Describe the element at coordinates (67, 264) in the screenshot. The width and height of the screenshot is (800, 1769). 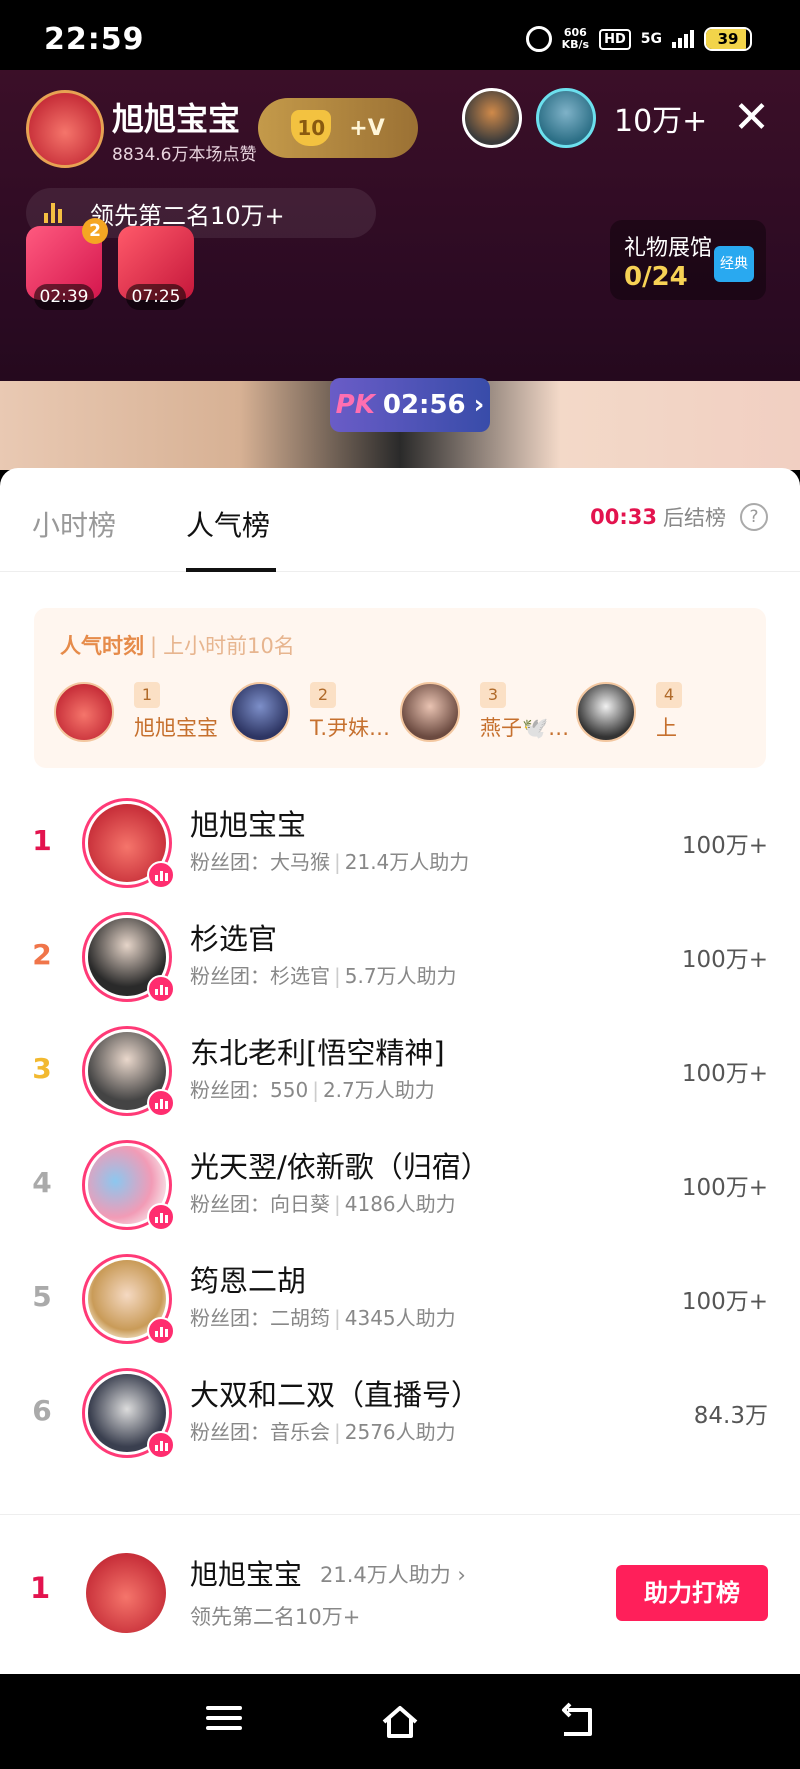
I see `gift-box: 2 02:39` at that location.